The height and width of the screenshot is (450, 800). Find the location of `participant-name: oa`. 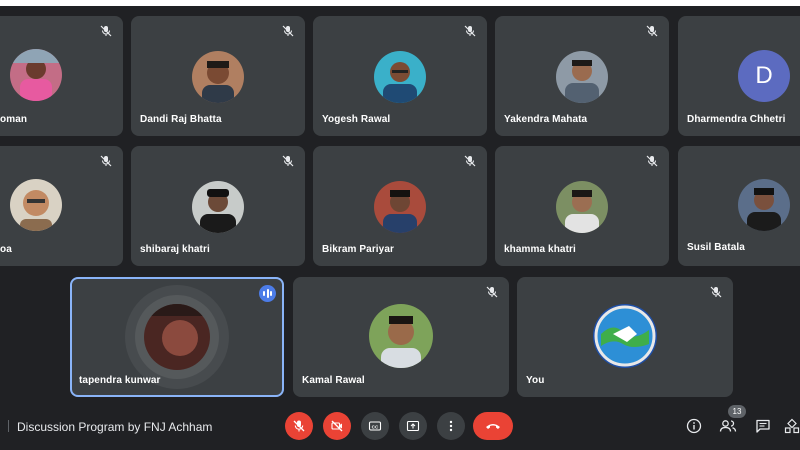

participant-name: oa is located at coordinates (6, 249).